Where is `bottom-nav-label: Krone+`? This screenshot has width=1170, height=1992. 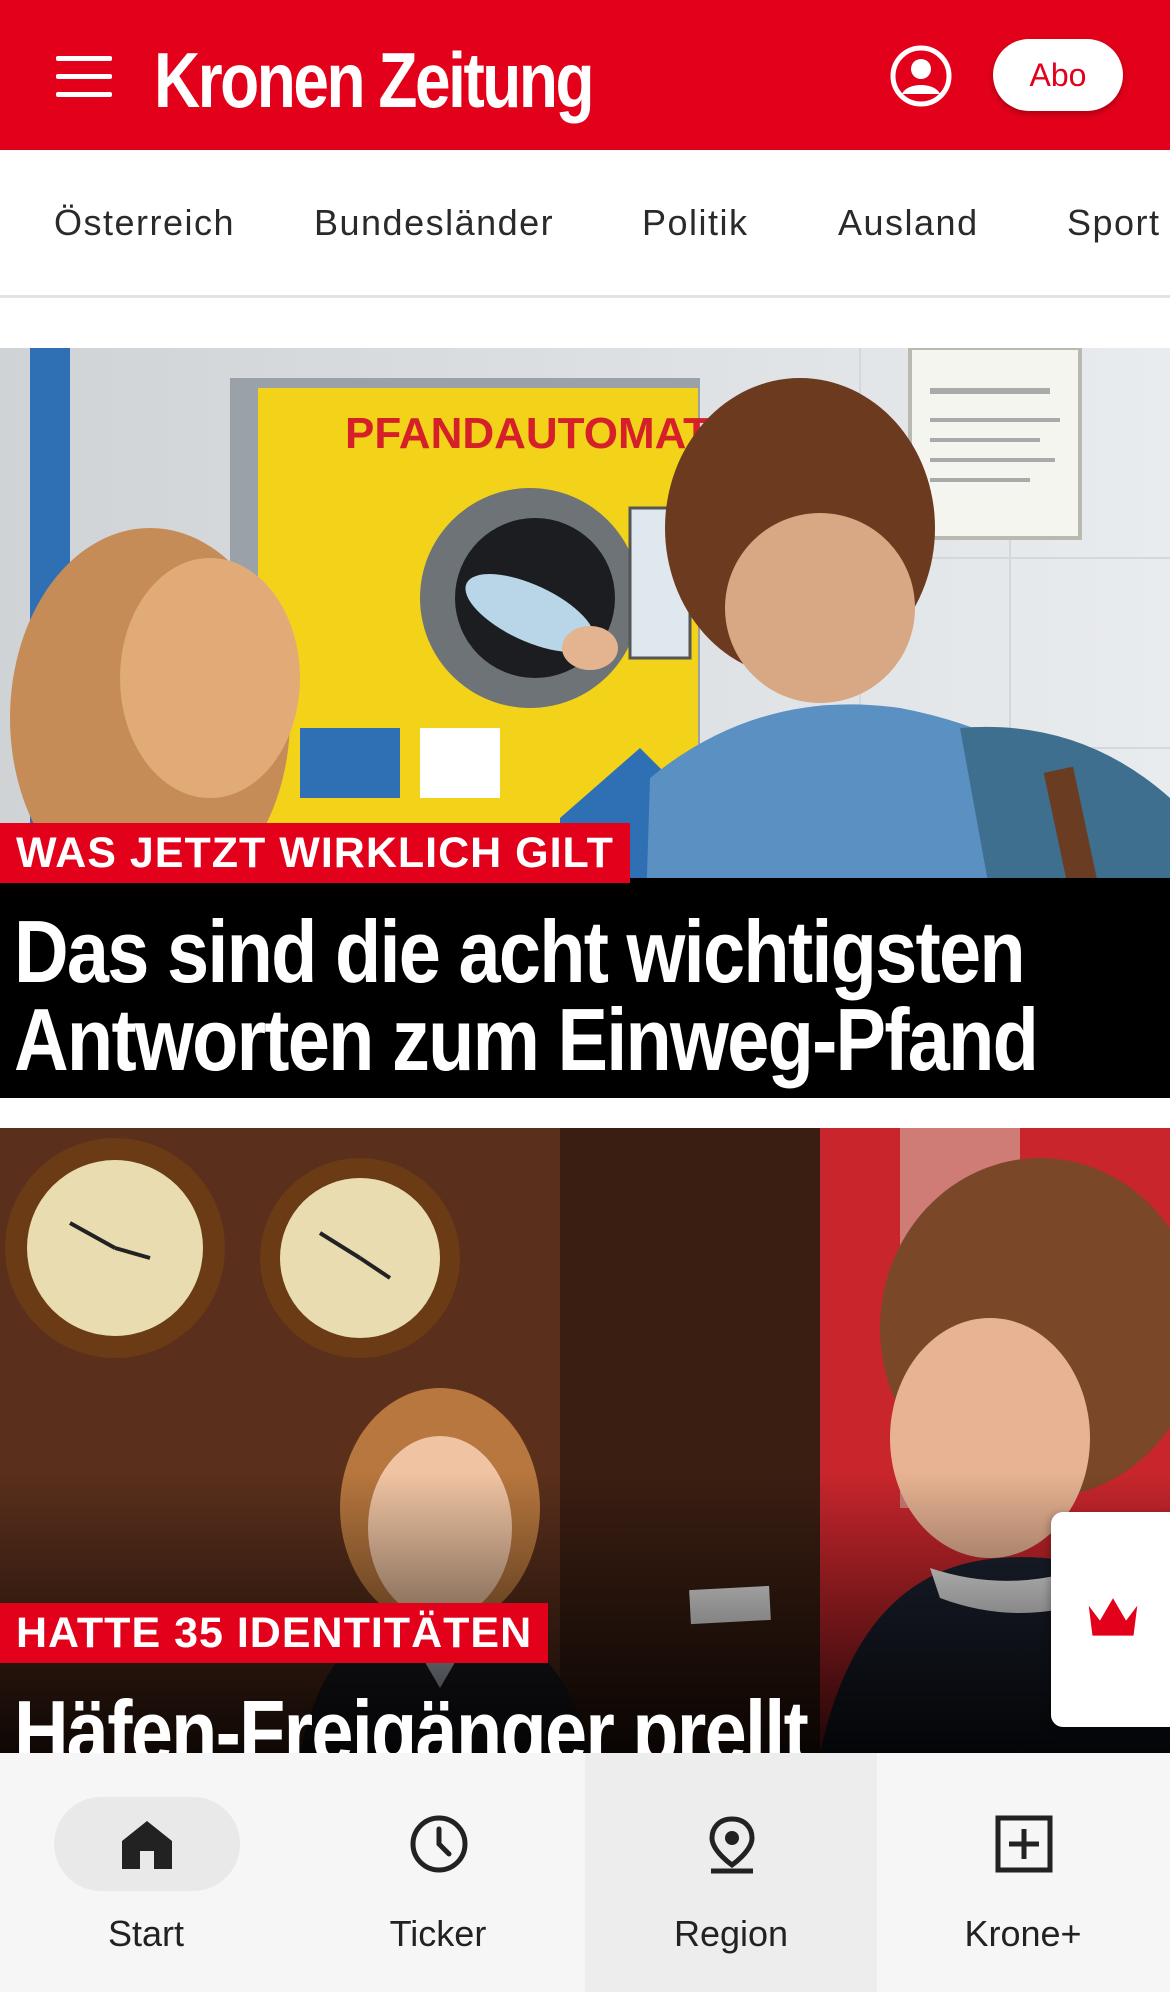 bottom-nav-label: Krone+ is located at coordinates (1023, 1933).